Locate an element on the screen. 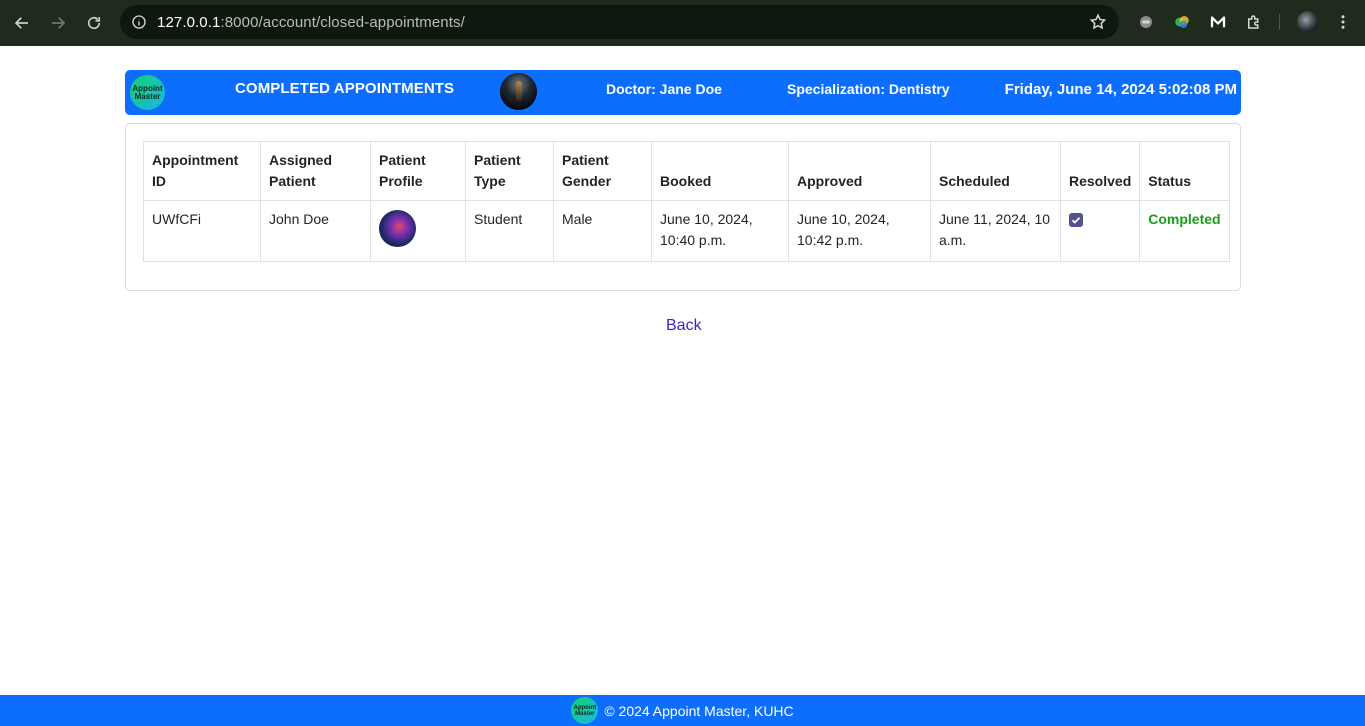 This screenshot has height=726, width=1365. extension-m-icon is located at coordinates (1218, 22).